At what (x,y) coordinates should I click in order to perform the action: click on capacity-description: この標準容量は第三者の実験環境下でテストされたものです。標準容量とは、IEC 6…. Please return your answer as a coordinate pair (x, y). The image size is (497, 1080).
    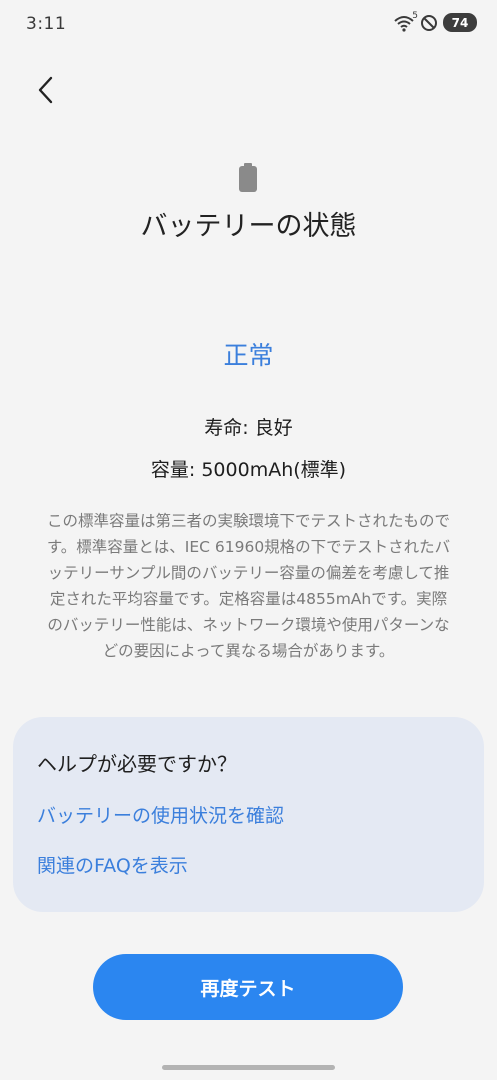
    Looking at the image, I should click on (248, 586).